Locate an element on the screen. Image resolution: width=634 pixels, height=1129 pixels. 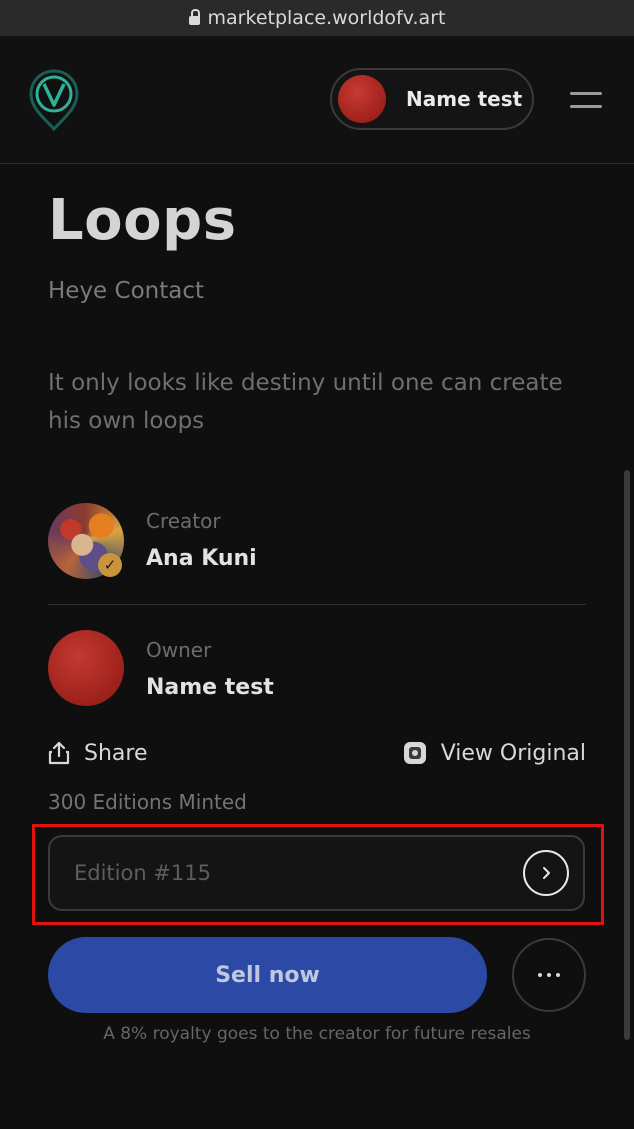
logo-icon is located at coordinates (54, 100).